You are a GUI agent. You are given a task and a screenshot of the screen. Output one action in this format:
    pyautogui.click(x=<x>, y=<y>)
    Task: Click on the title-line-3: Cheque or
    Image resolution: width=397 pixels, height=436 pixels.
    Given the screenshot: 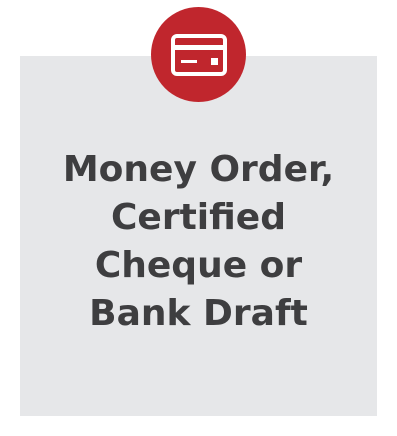 What is the action you would take?
    pyautogui.click(x=198, y=265)
    